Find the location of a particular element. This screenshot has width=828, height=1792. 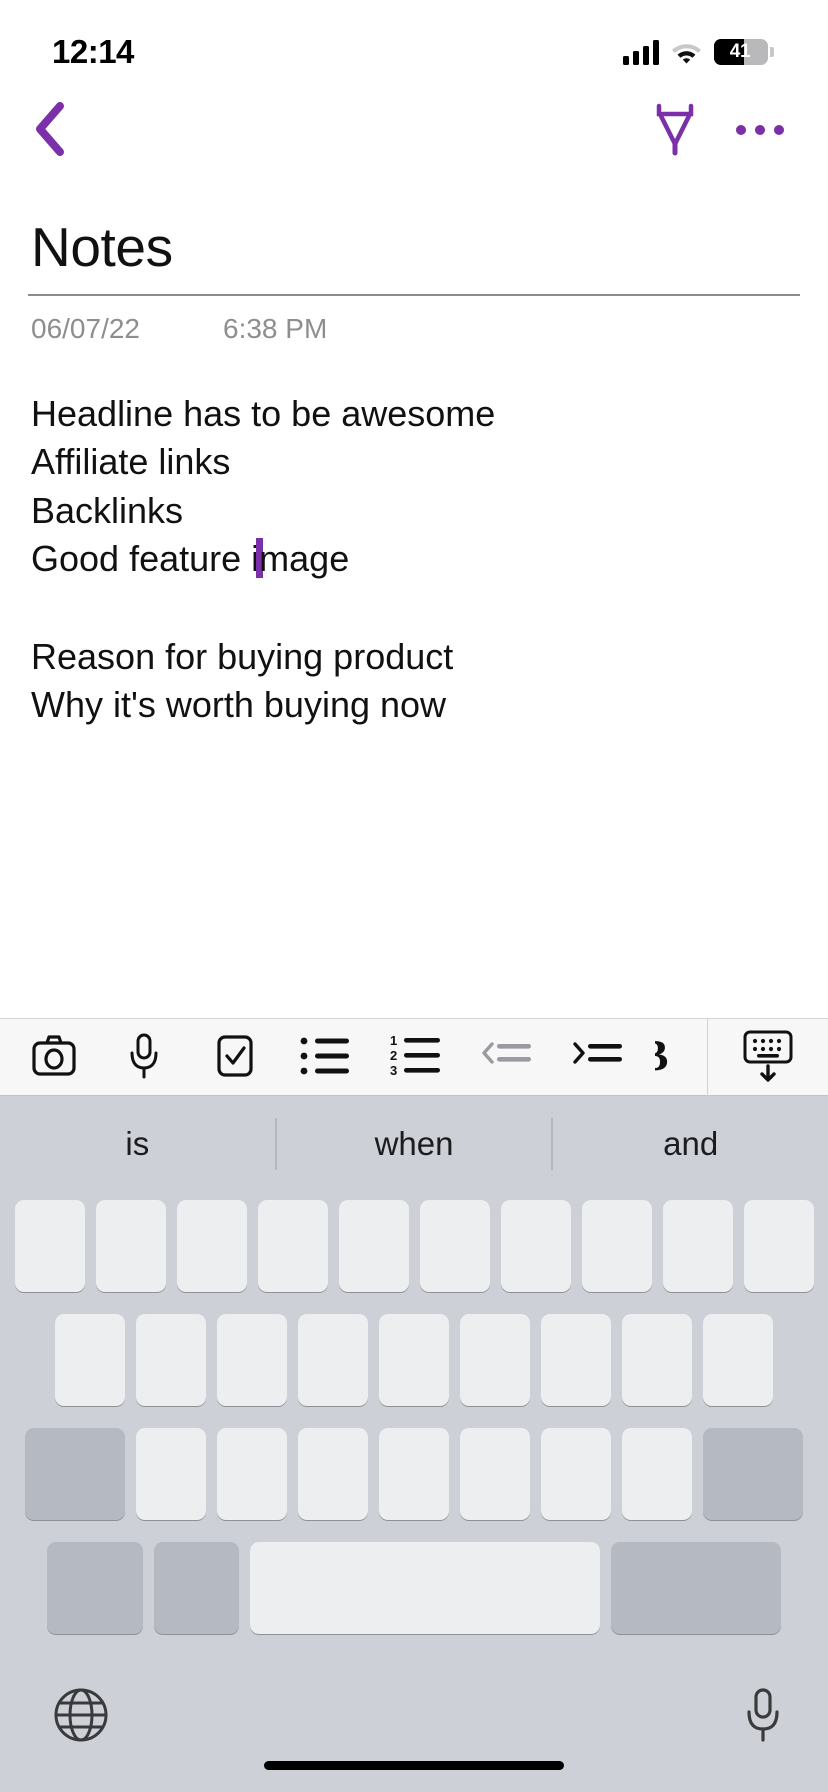

suggestion-item: and is located at coordinates (690, 1144).